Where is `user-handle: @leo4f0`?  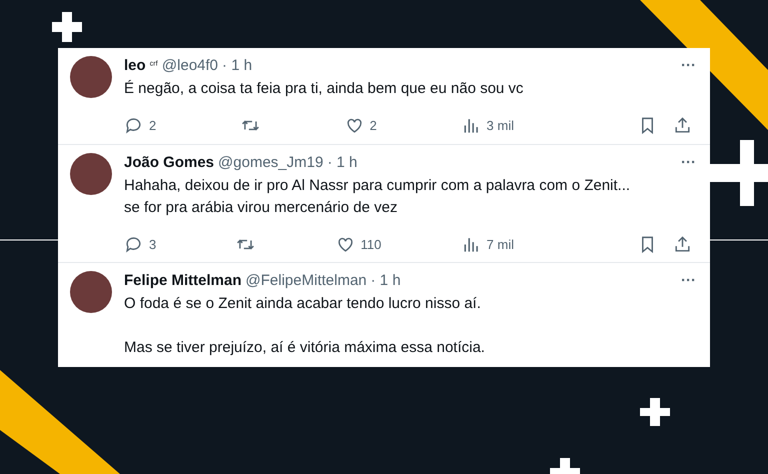
user-handle: @leo4f0 is located at coordinates (190, 66).